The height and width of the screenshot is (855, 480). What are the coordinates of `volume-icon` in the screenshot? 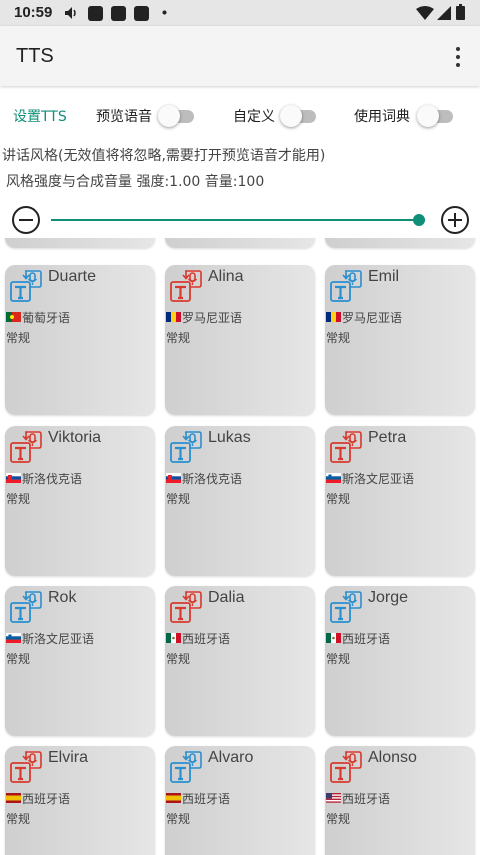 It's located at (70, 13).